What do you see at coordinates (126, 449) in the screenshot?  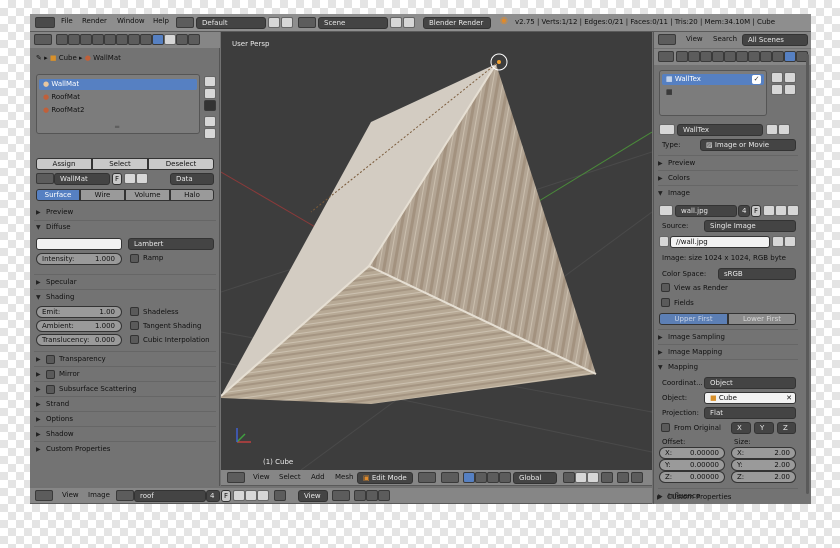 I see `section-custom-properties: ▶ Custom Properties` at bounding box center [126, 449].